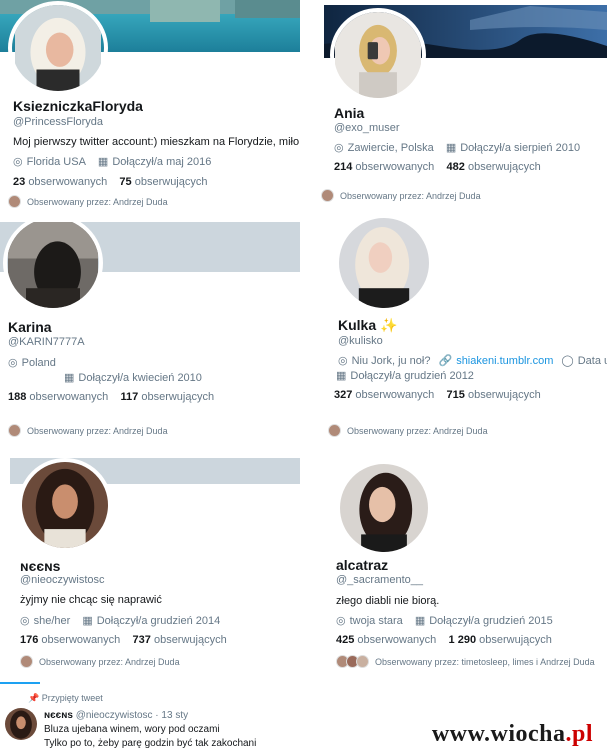  I want to click on profile-handle: @PrincessFloryda, so click(58, 122).